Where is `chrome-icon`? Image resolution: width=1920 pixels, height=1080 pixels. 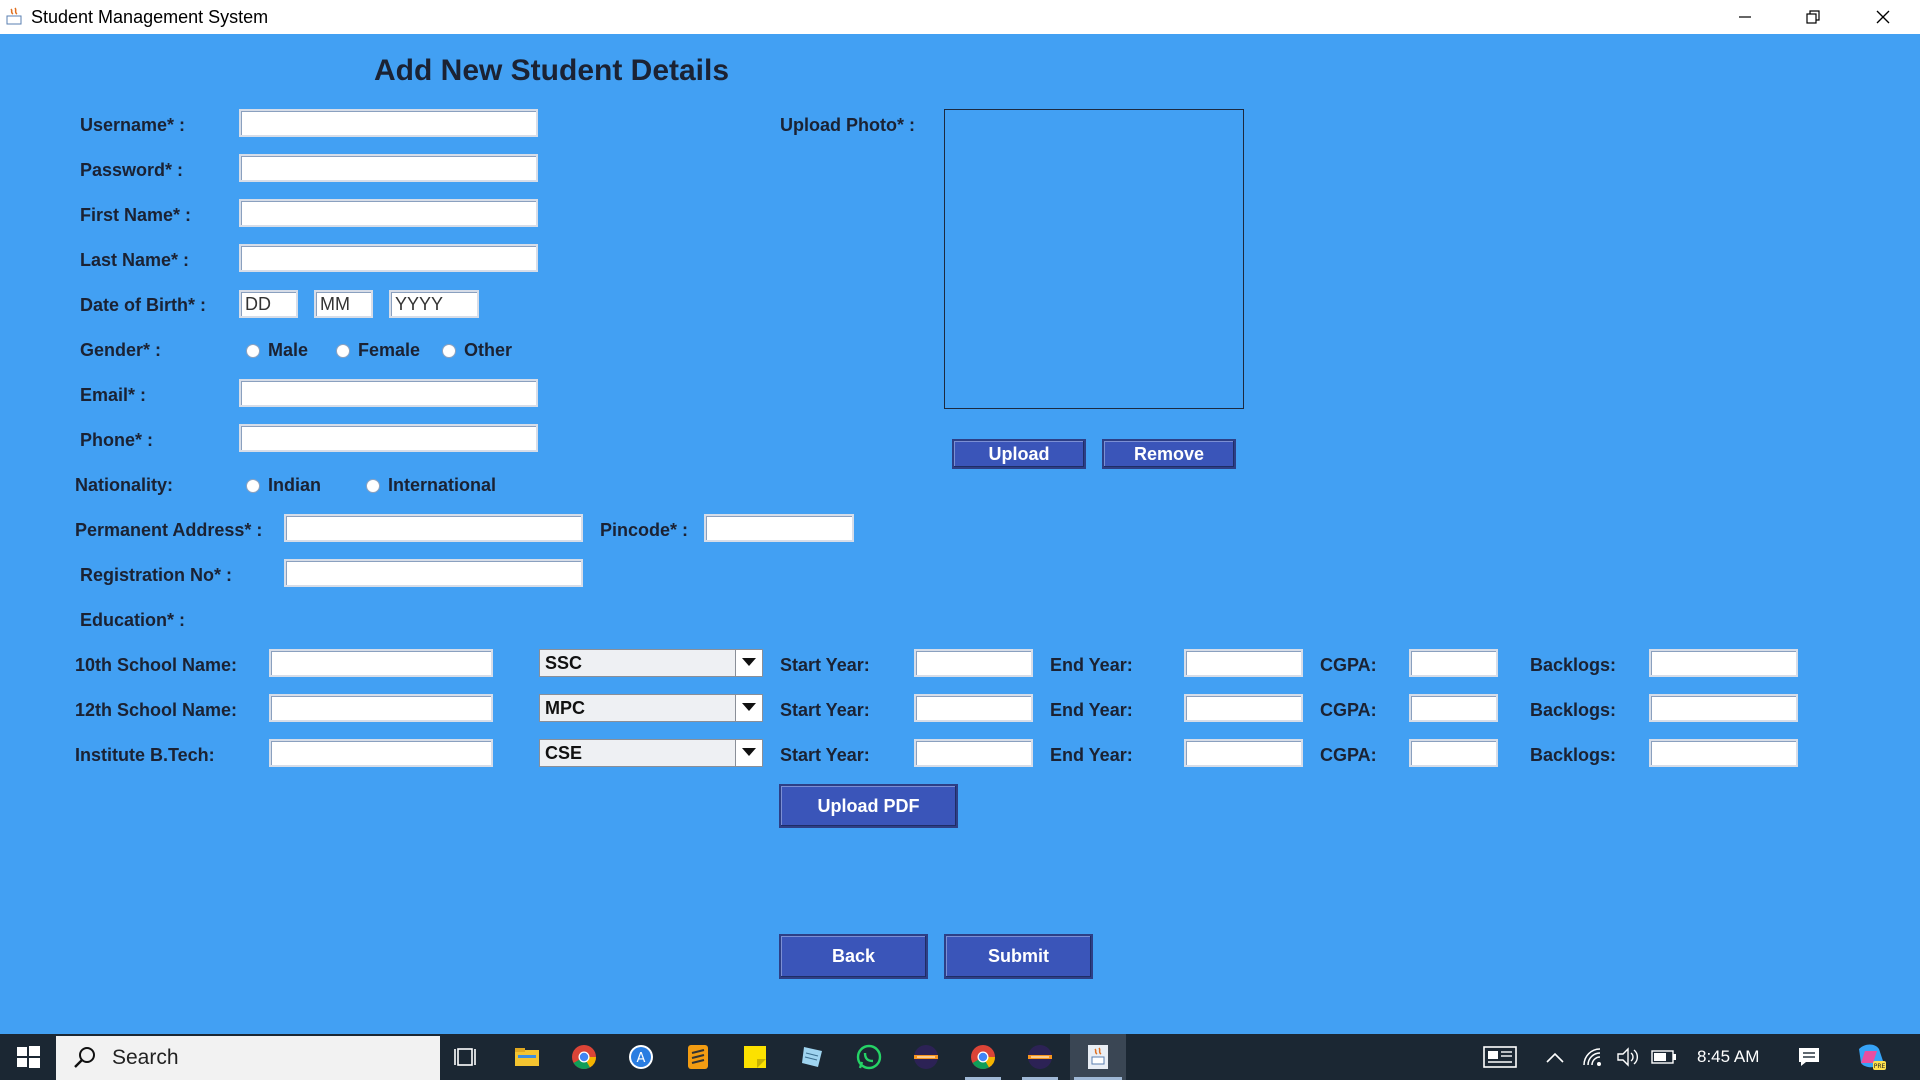
chrome-icon is located at coordinates (584, 1057).